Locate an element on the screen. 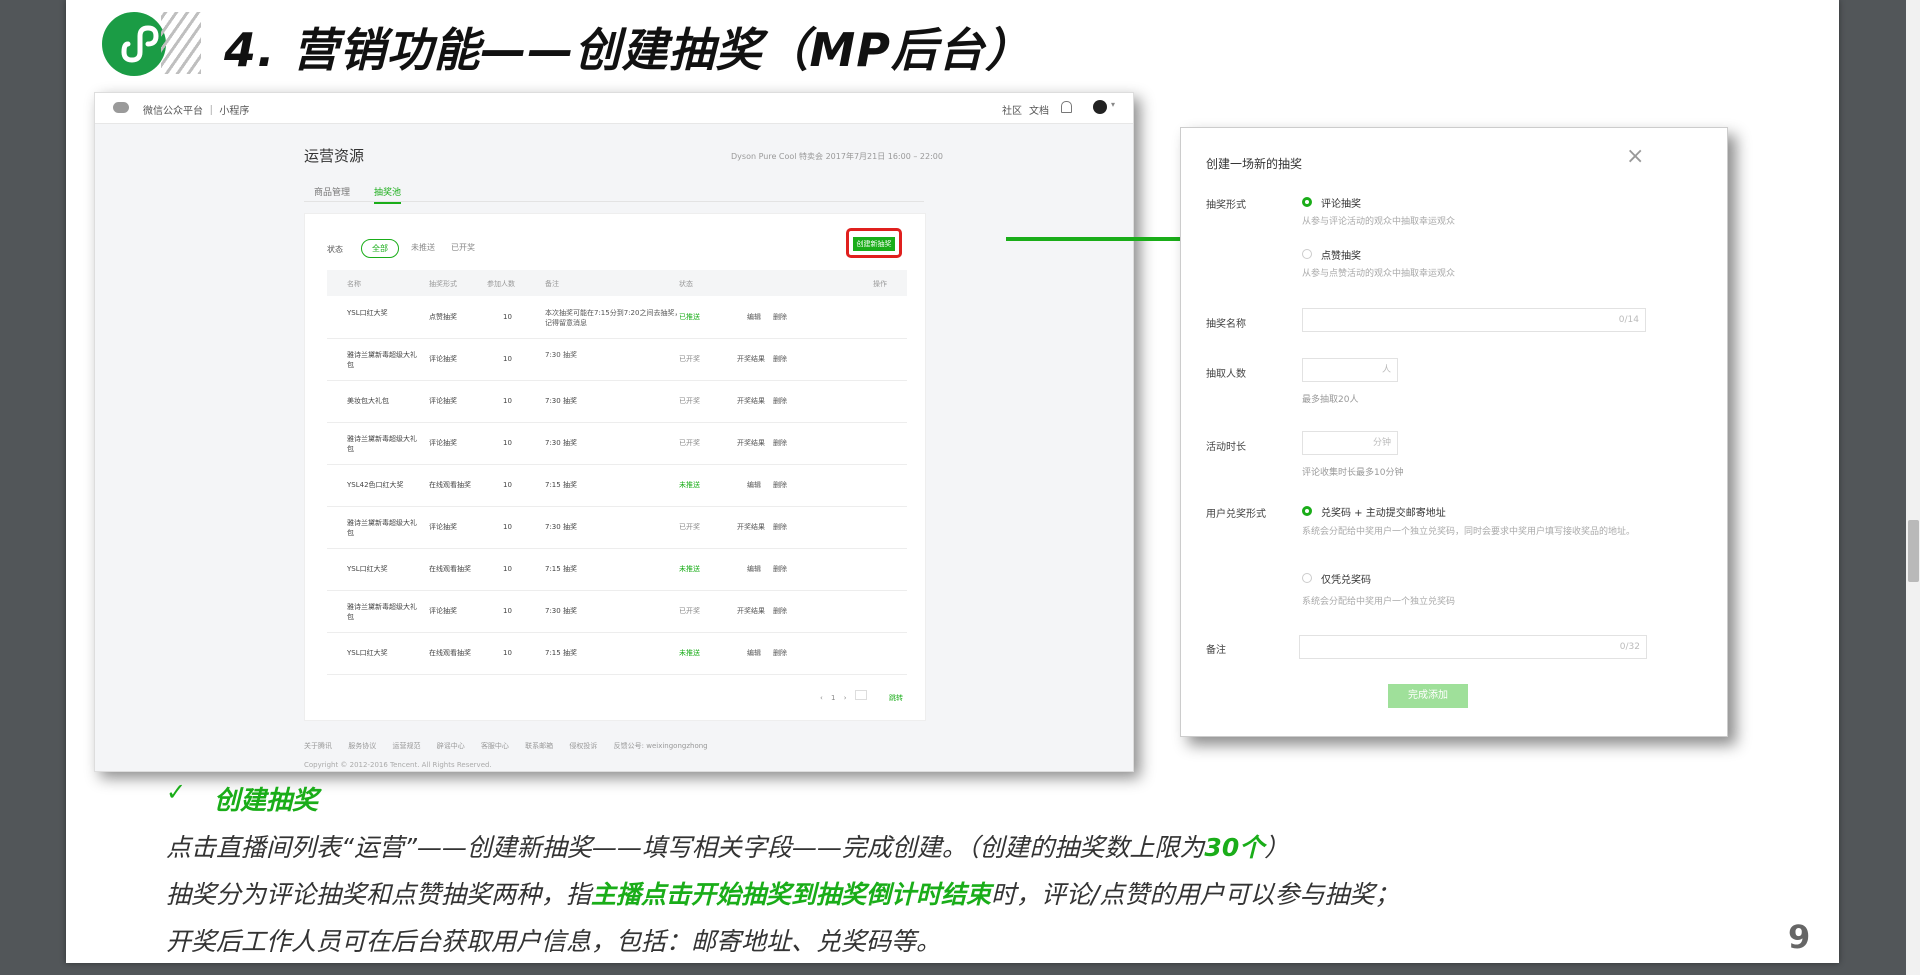 The height and width of the screenshot is (975, 1920). tab-product-management: 商品管理 is located at coordinates (332, 191).